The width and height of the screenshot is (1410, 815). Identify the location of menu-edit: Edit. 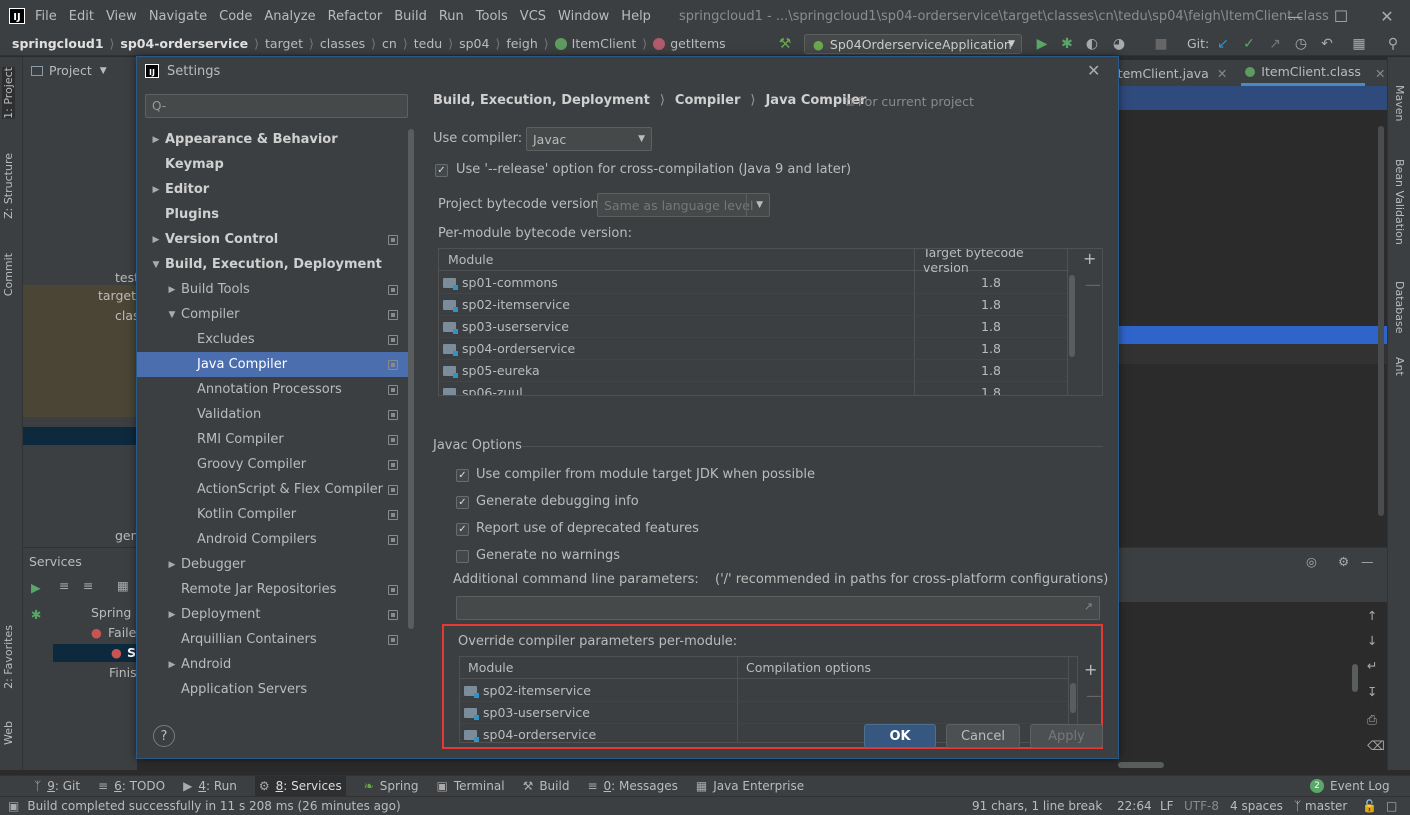
(81, 16).